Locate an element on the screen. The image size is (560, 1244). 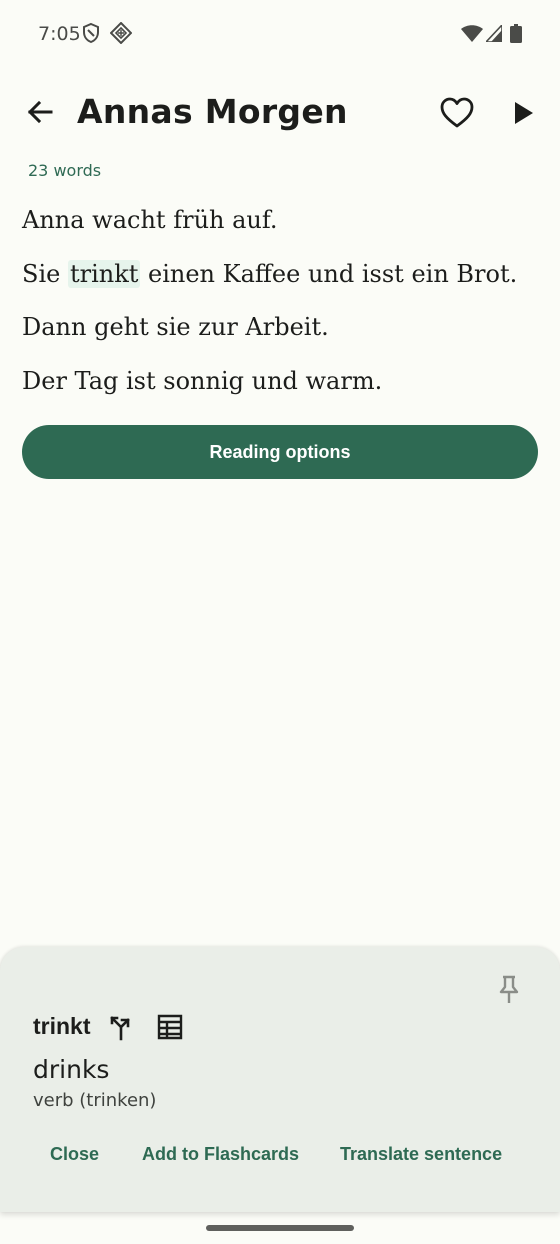
heart-outline-icon is located at coordinates (457, 113).